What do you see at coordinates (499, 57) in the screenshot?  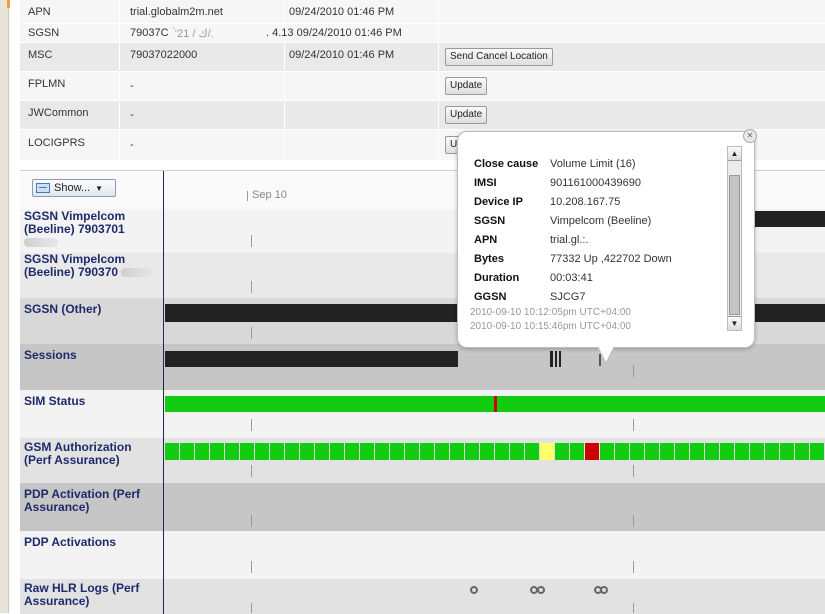 I see `send-cancel-location-button: Send Cancel Location` at bounding box center [499, 57].